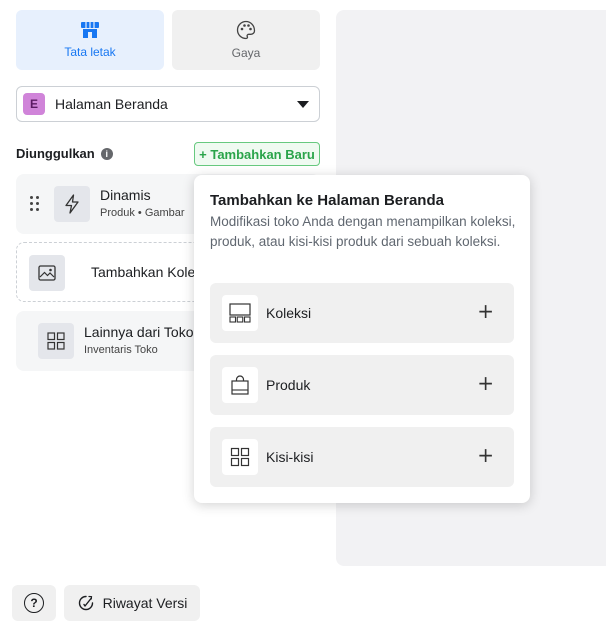 The image size is (606, 634). Describe the element at coordinates (90, 30) in the screenshot. I see `storefront-icon` at that location.